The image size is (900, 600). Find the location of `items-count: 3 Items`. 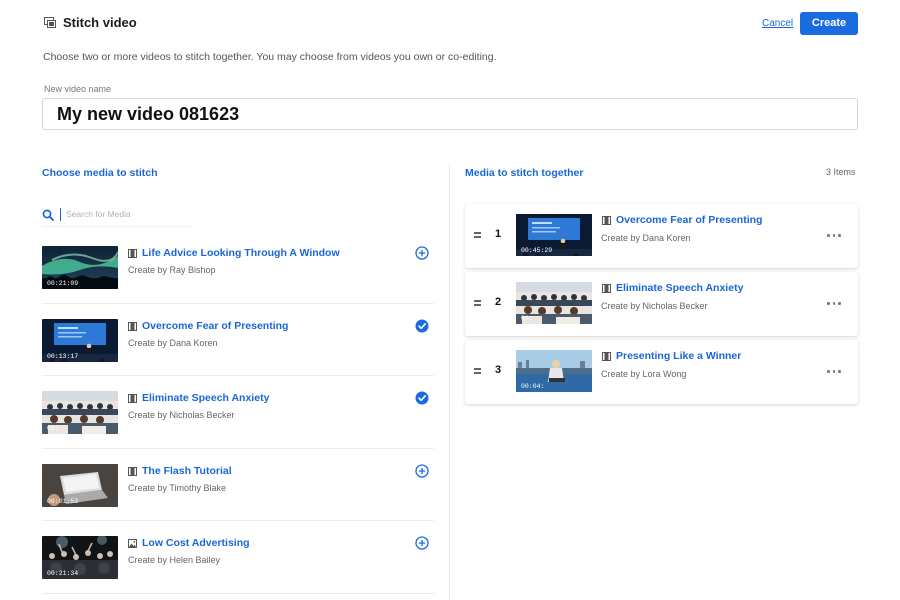

items-count: 3 Items is located at coordinates (841, 172).